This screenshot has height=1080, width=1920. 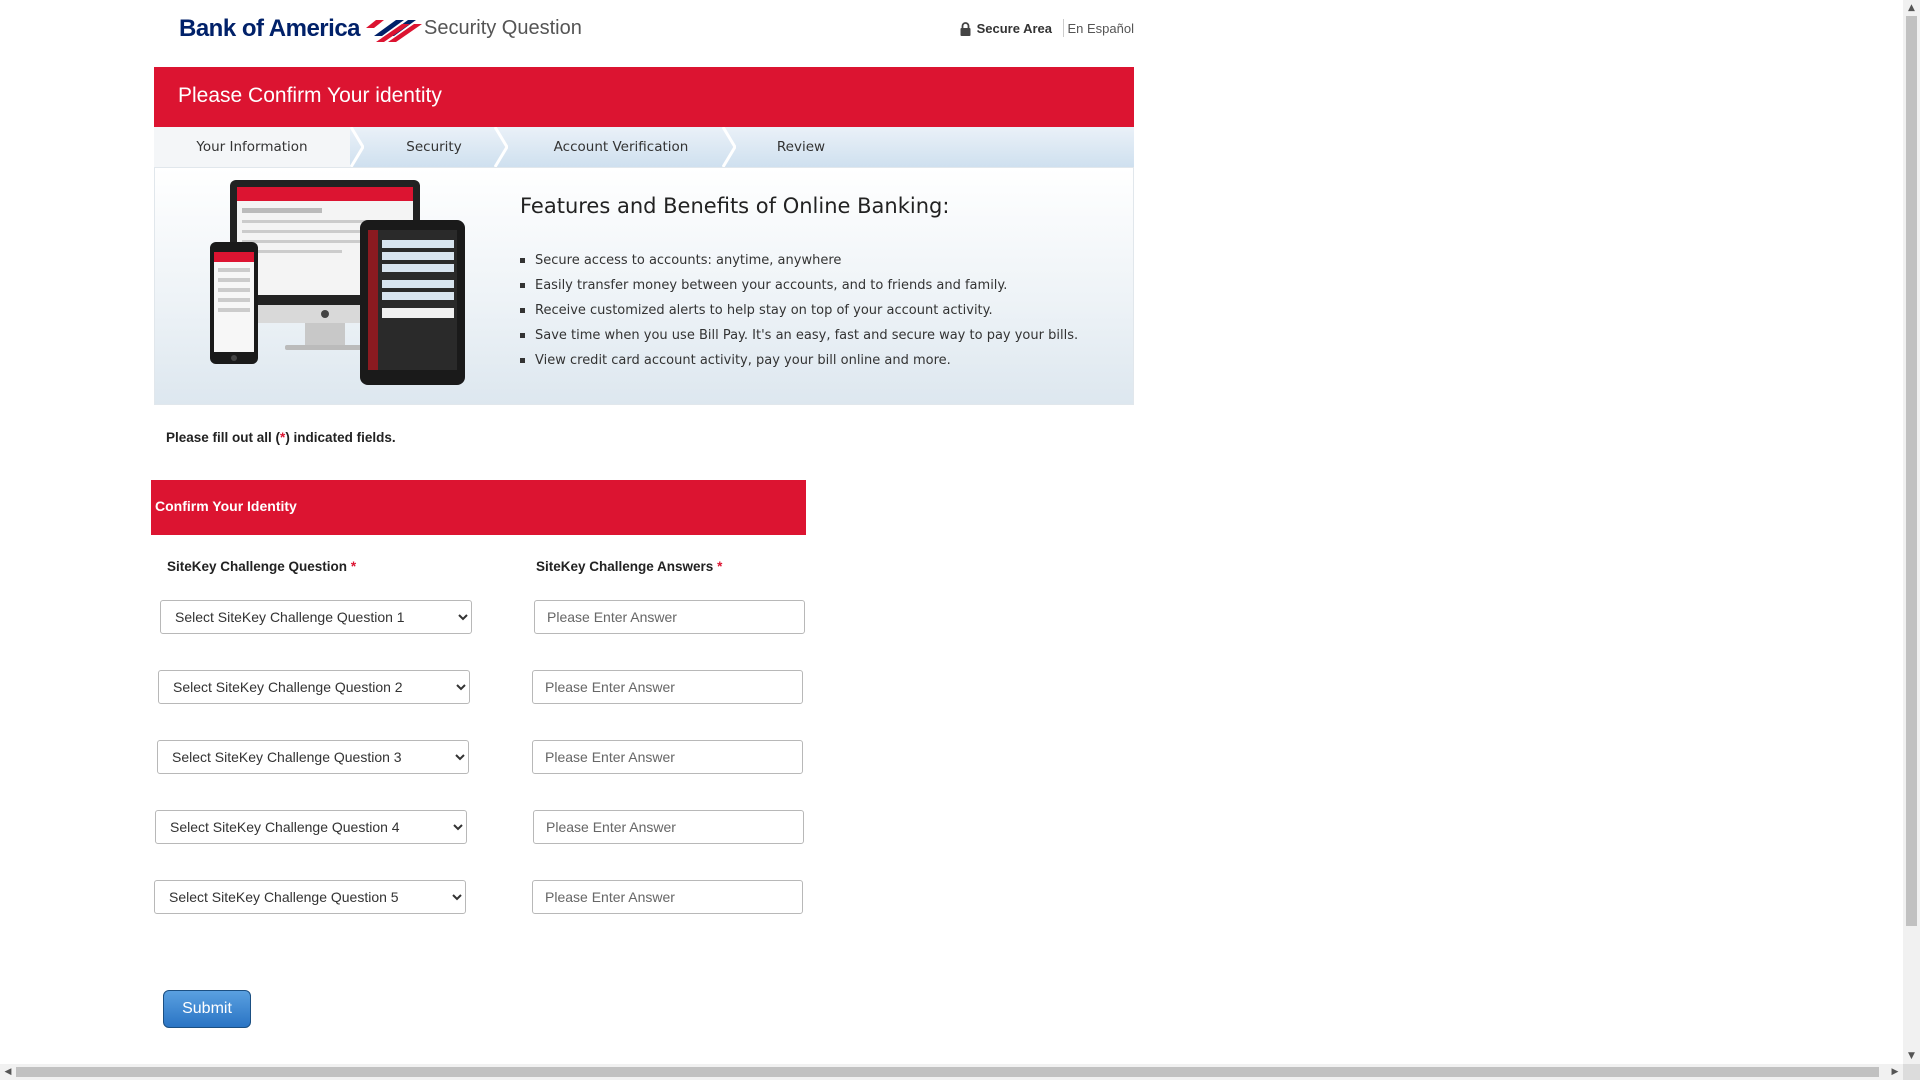 What do you see at coordinates (310, 897) in the screenshot?
I see `challenge-question-5-select: Select SiteKey Challenge Question 5` at bounding box center [310, 897].